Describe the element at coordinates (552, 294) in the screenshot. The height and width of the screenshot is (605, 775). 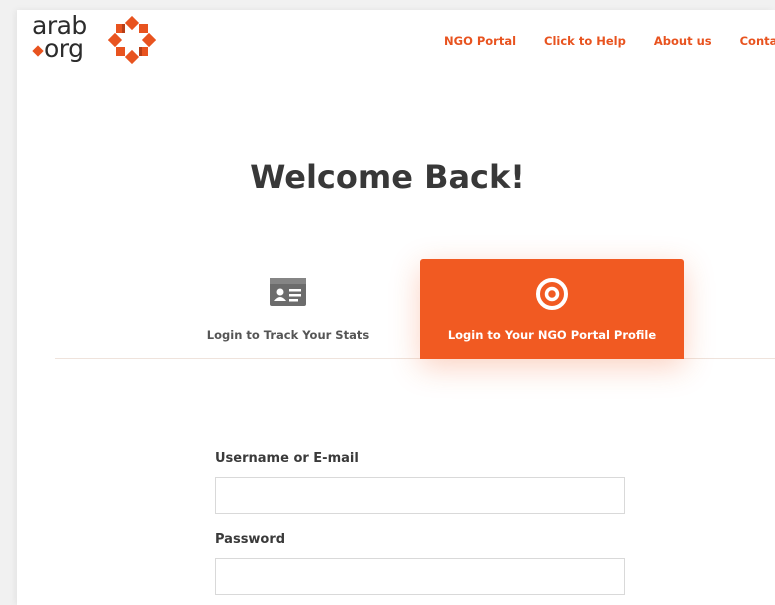
I see `target-icon` at that location.